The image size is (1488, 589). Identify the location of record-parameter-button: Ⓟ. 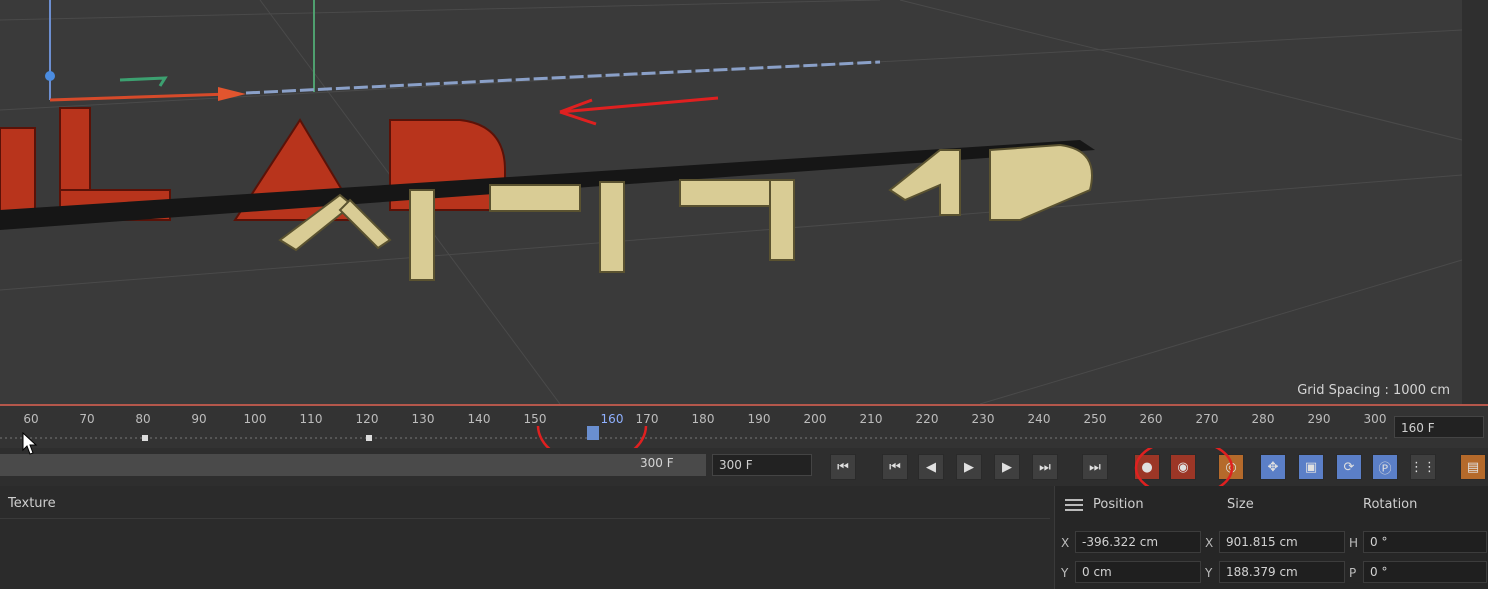
(1385, 467).